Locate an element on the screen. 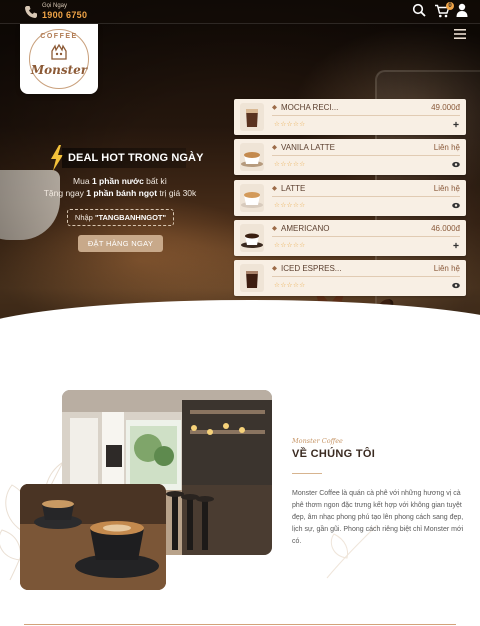 This screenshot has width=480, height=626. logo-brand-text: Monster is located at coordinates (59, 70).